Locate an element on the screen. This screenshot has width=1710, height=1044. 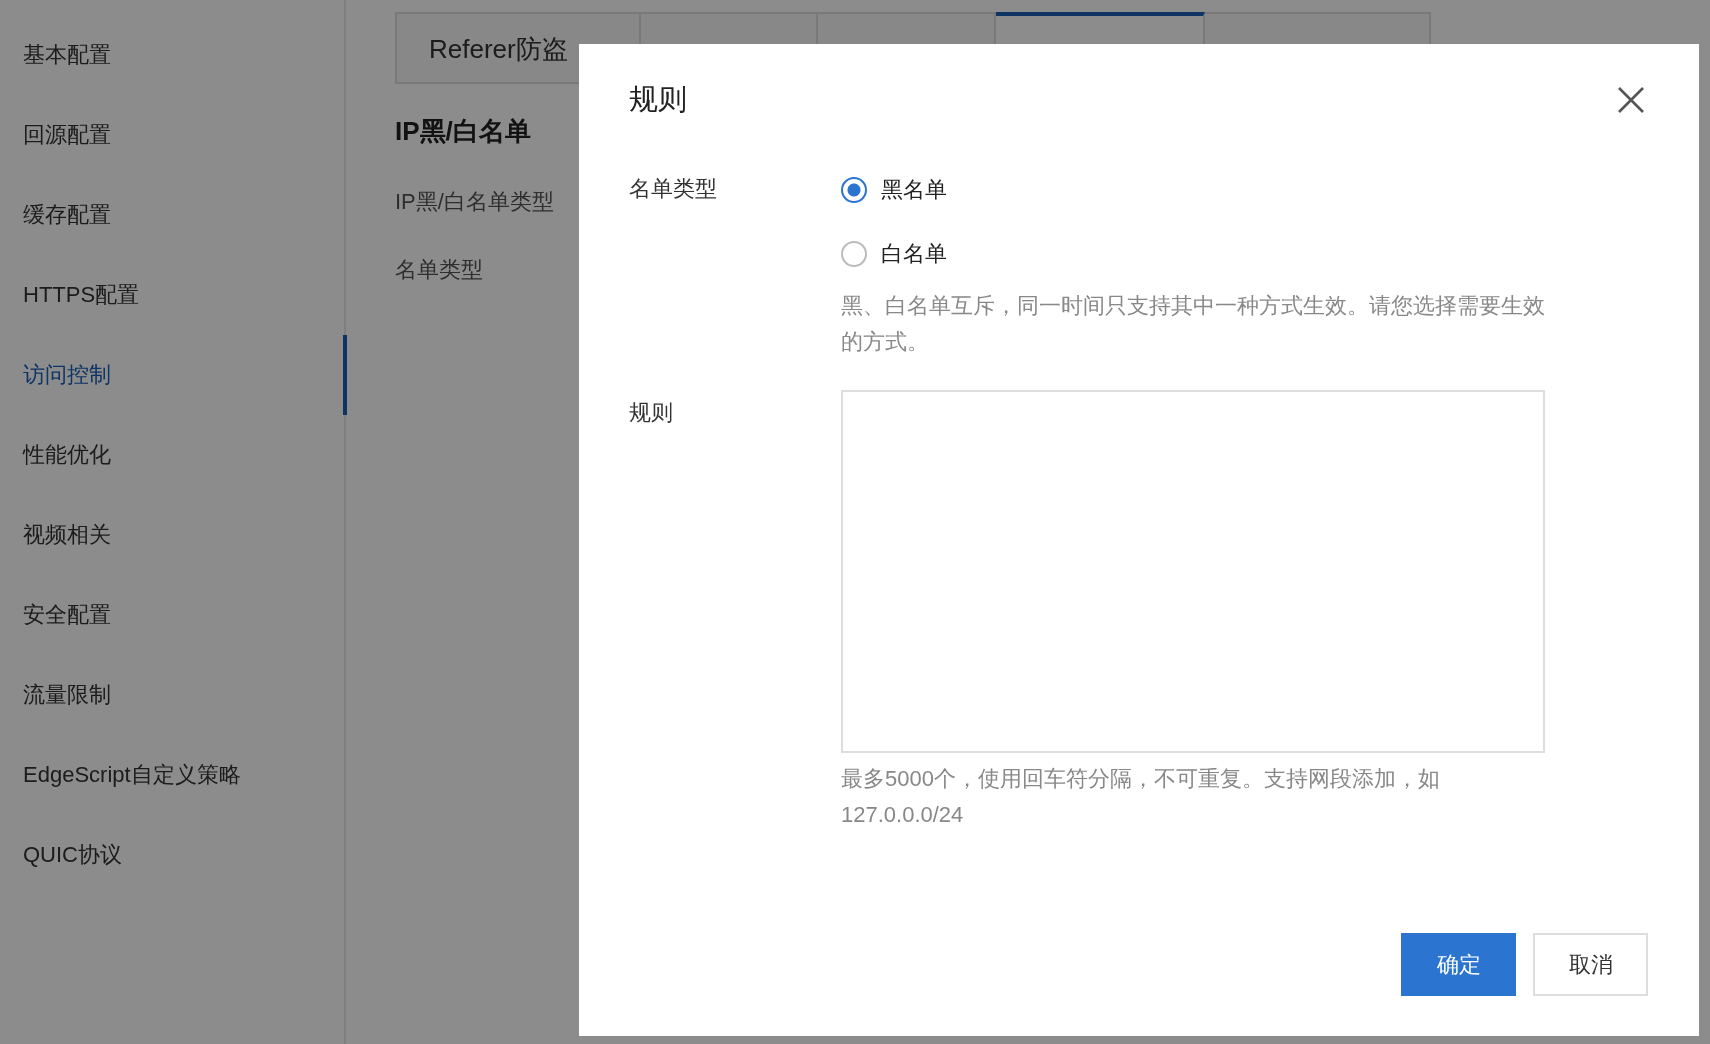
sidebar-item: 安全配置 is located at coordinates (172, 615).